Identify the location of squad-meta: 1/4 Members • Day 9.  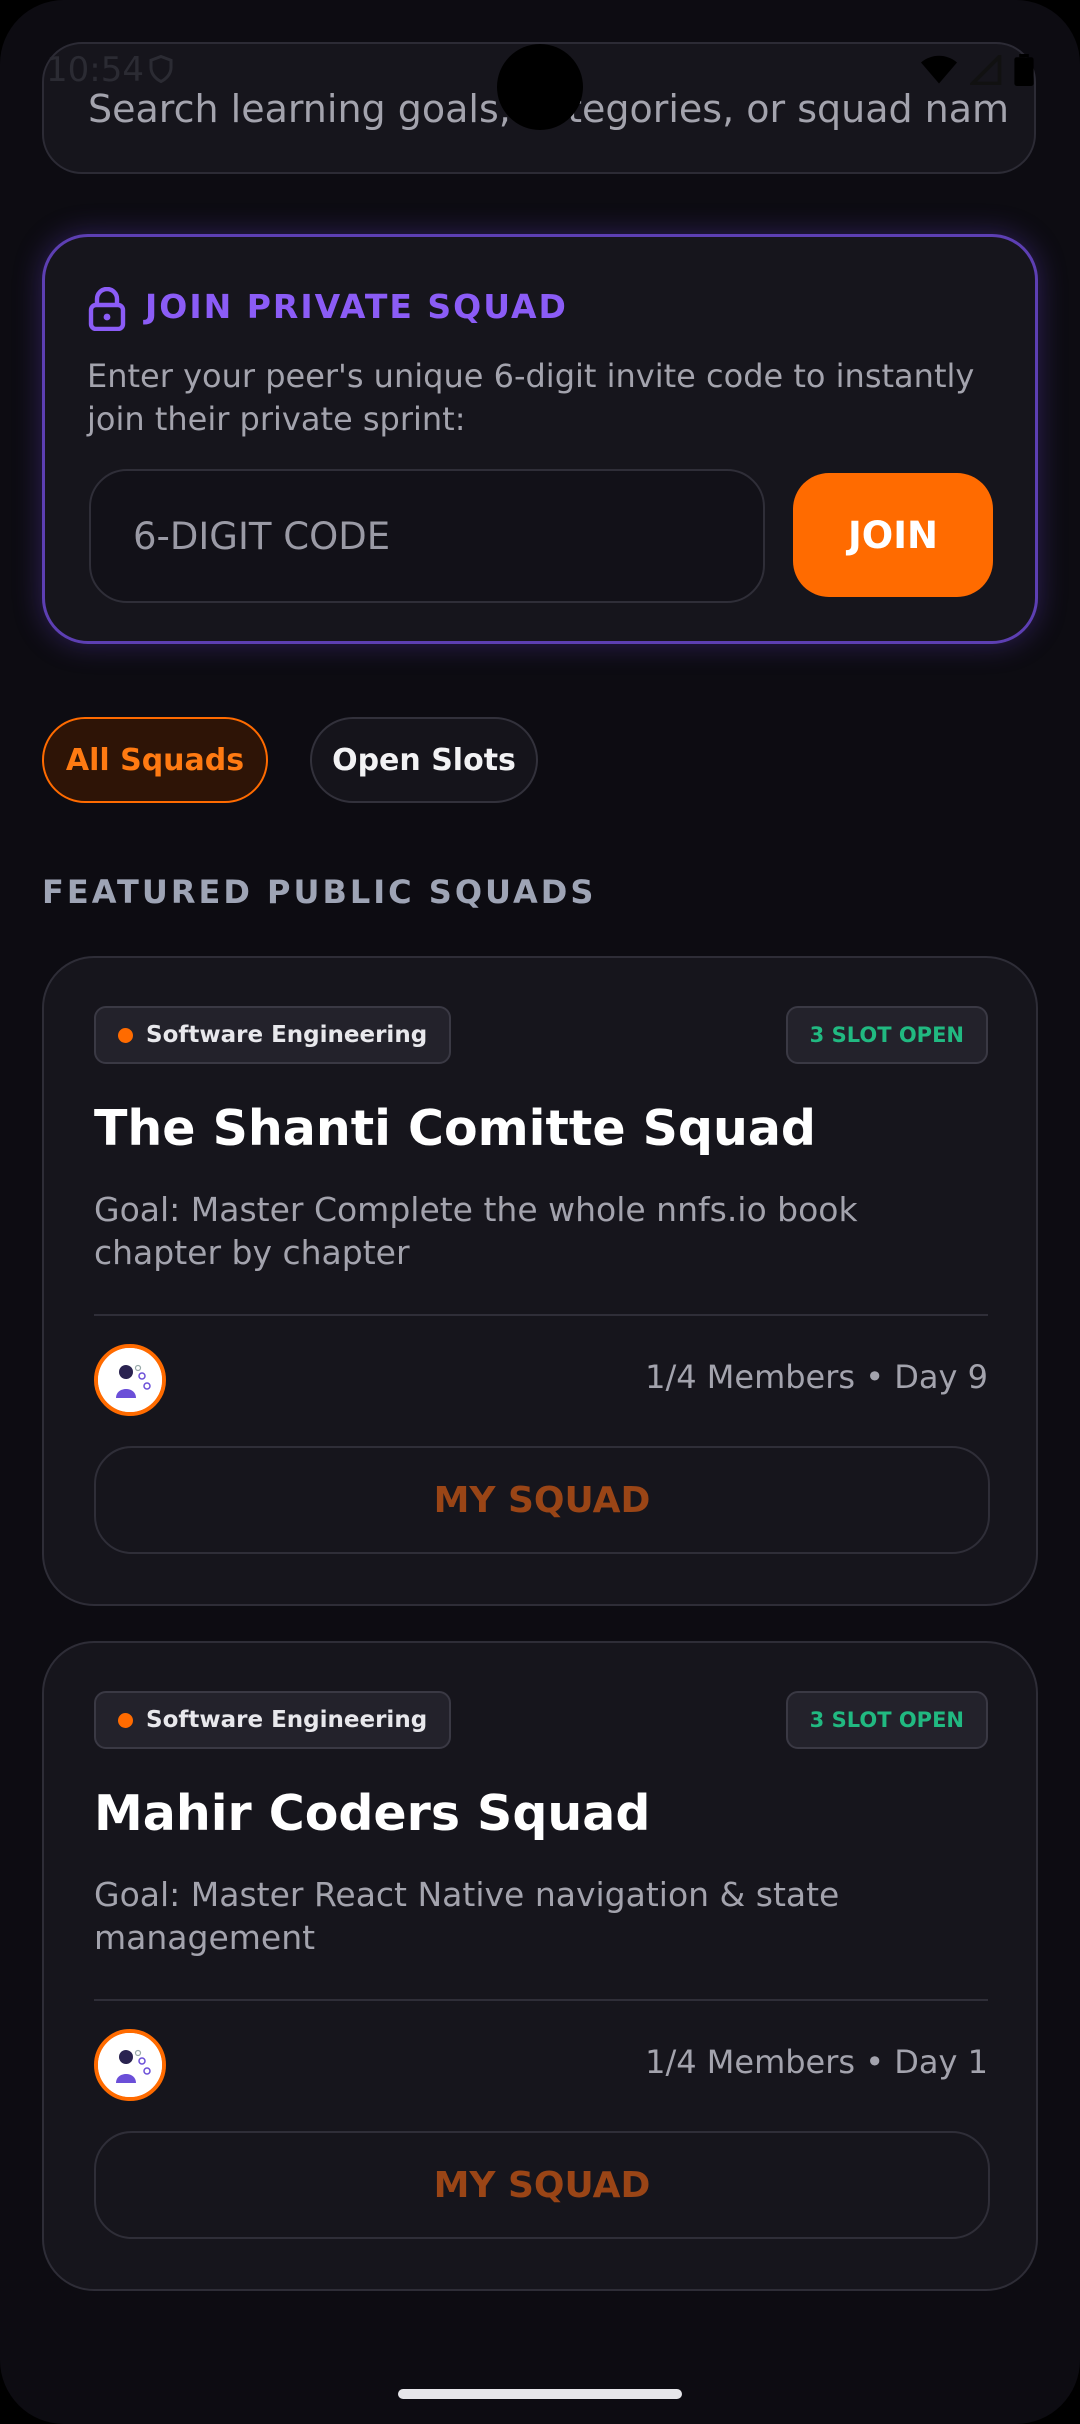
(816, 1377).